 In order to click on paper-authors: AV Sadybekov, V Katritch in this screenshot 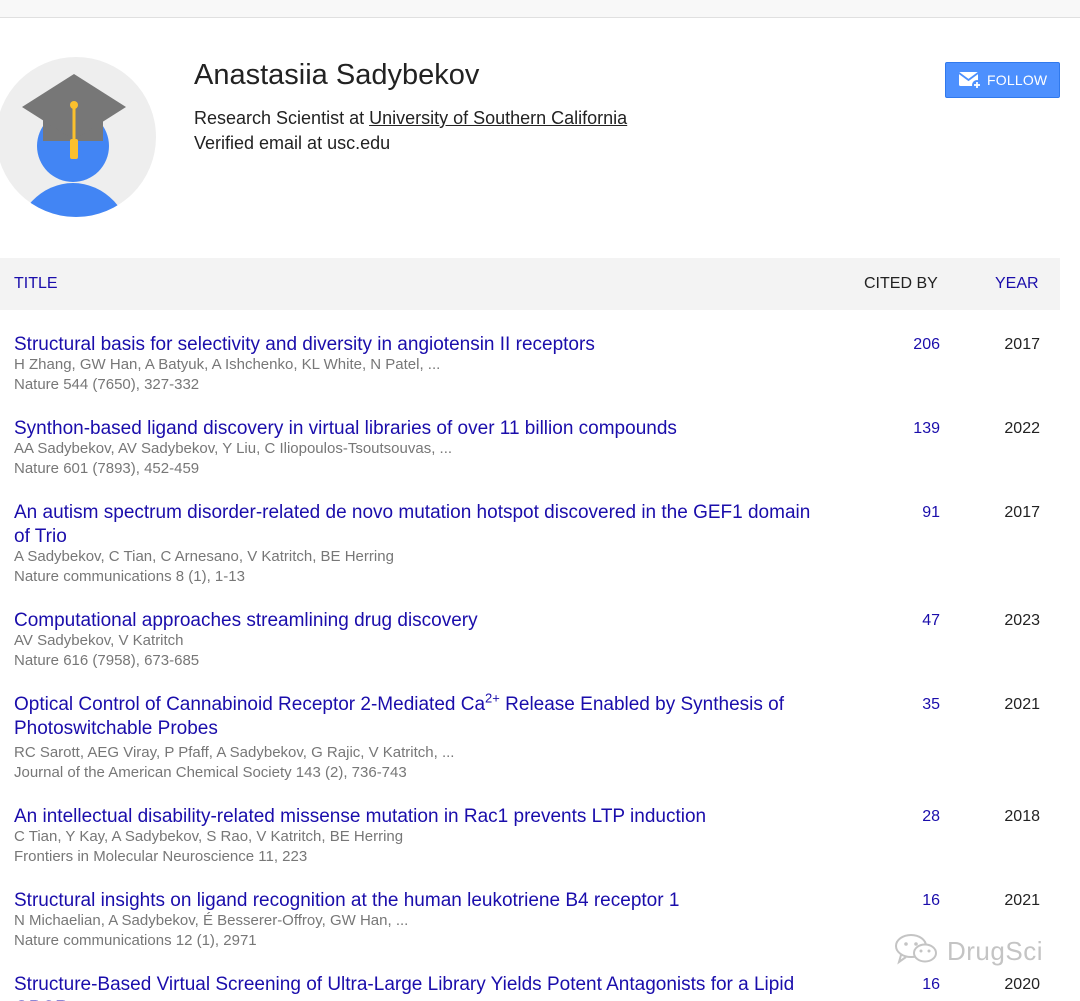, I will do `click(99, 640)`.